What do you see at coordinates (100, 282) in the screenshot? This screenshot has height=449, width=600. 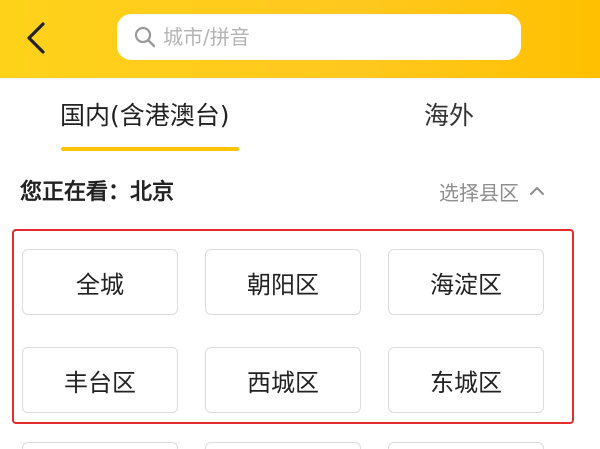 I see `district-button-all: 全城` at bounding box center [100, 282].